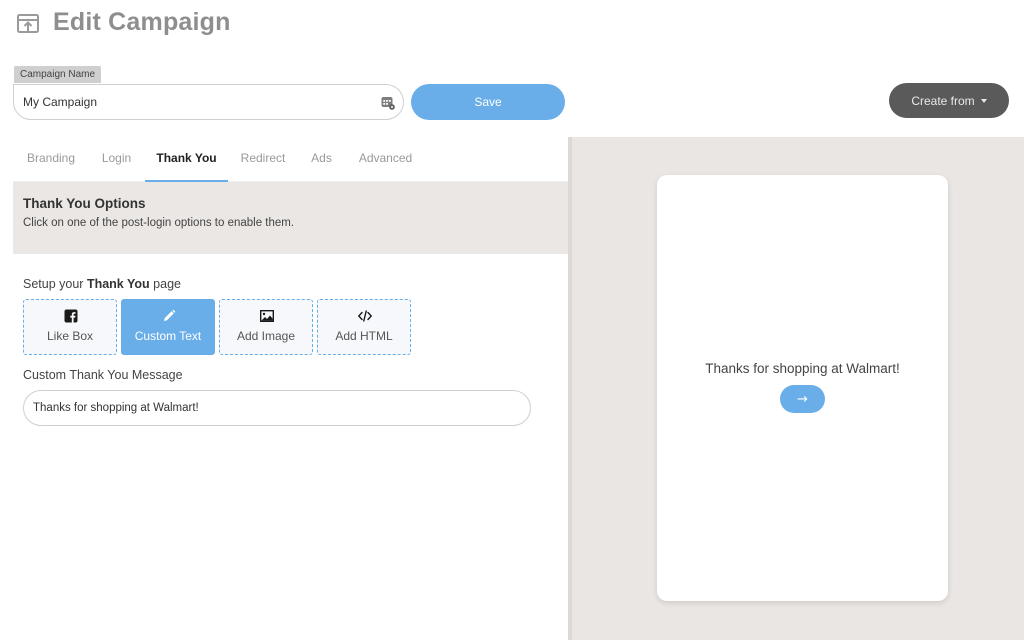 This screenshot has width=1024, height=640. I want to click on campaign-name-input, so click(184, 102).